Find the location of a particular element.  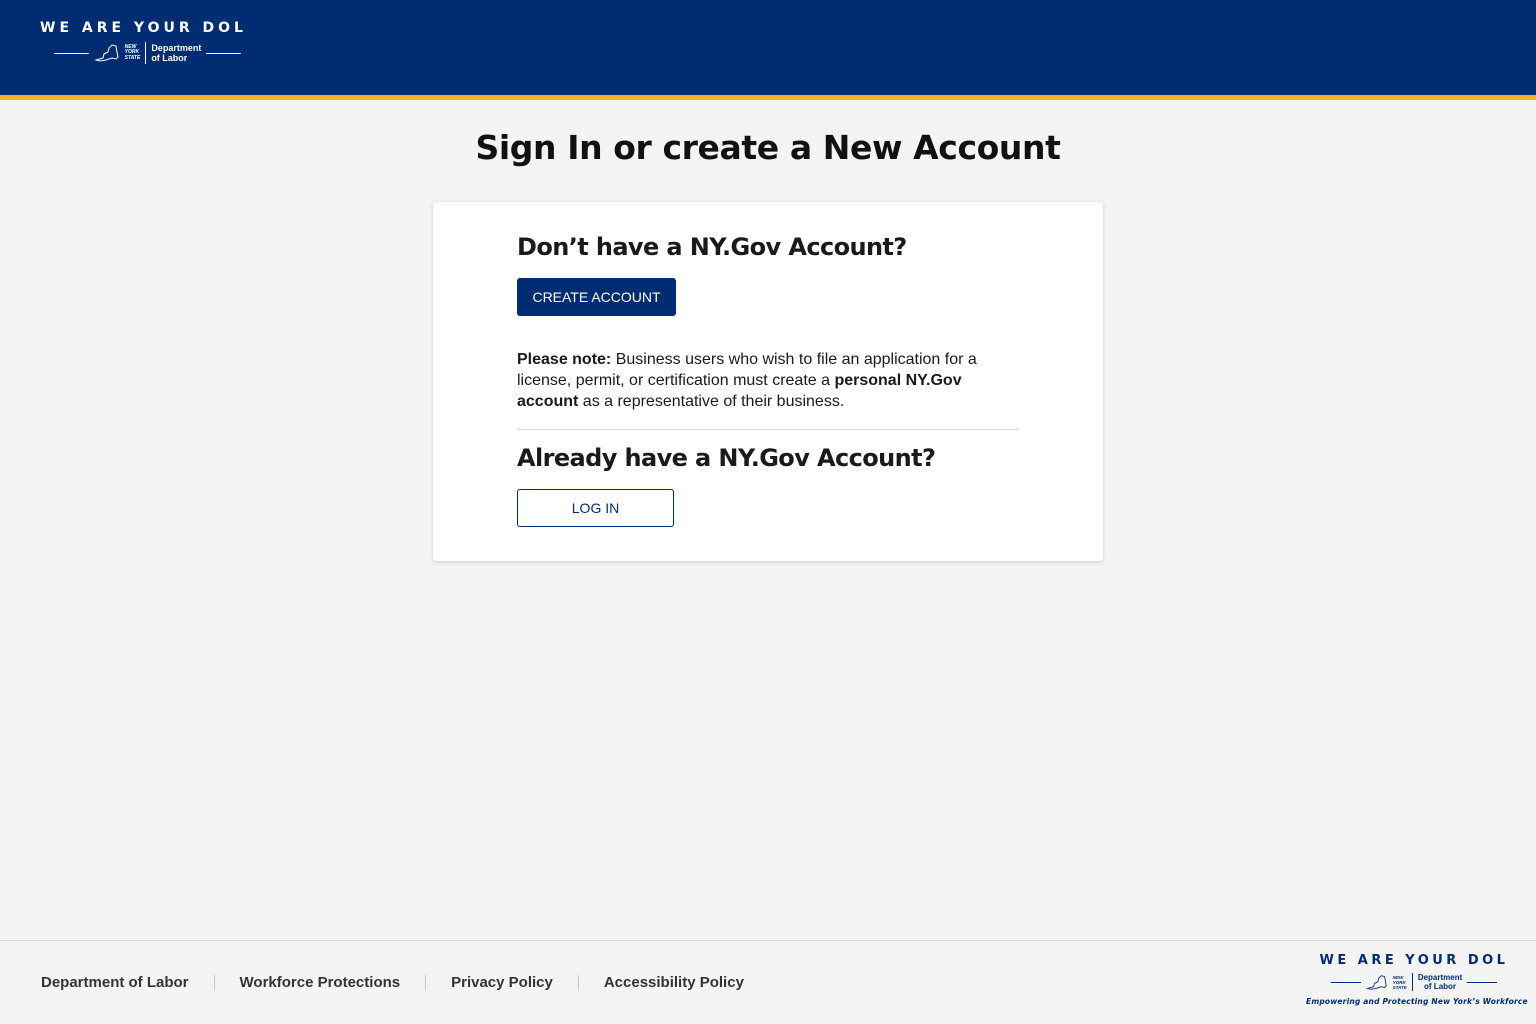

footer-logo-state-text: NEW YORK STATE is located at coordinates (1399, 982).